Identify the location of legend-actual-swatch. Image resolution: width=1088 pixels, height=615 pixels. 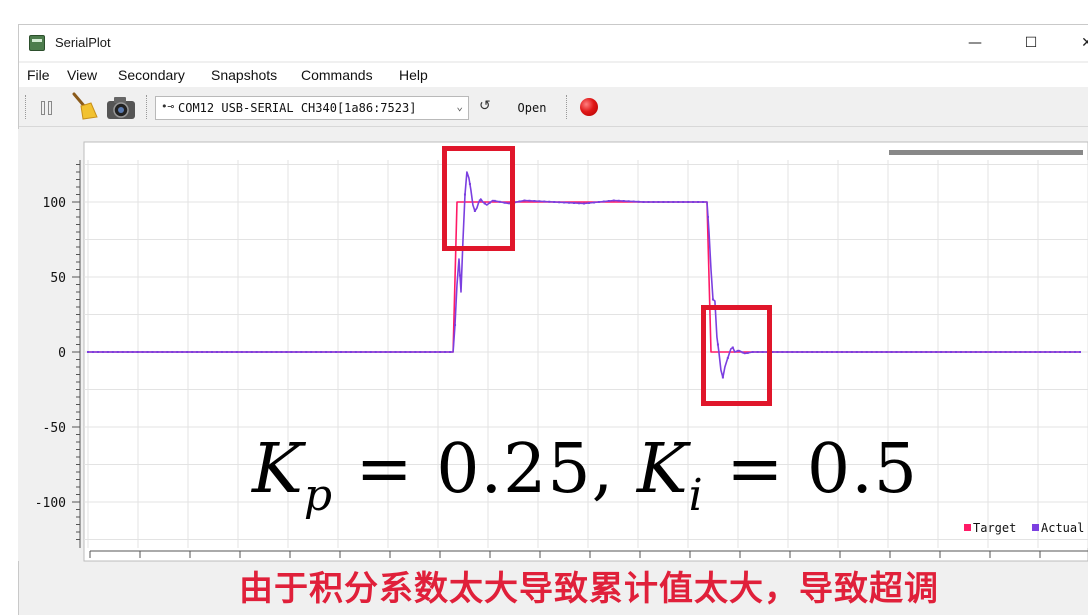
(1035, 527).